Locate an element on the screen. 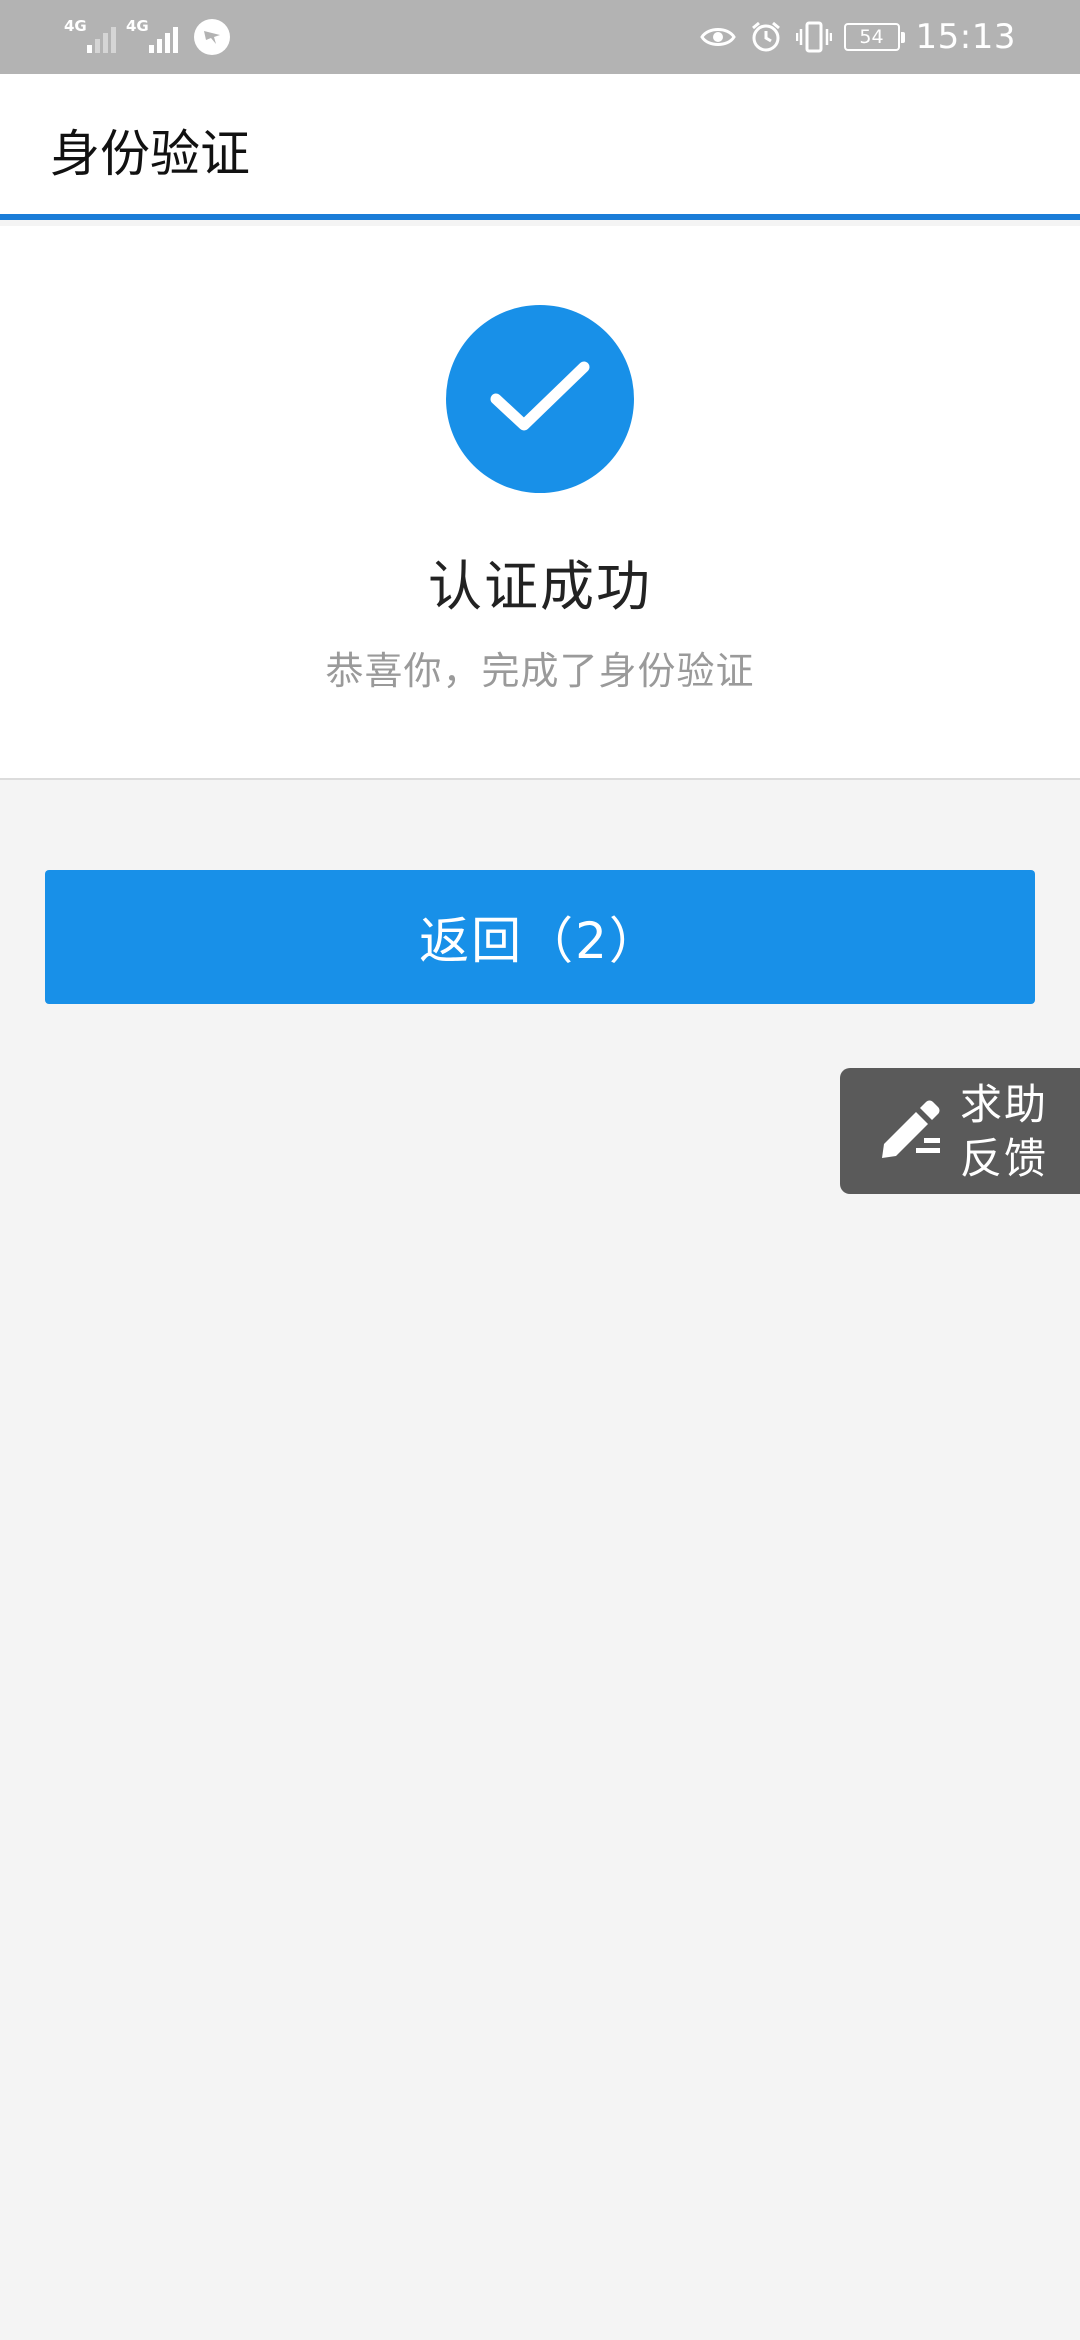 The width and height of the screenshot is (1080, 2340). feedback-label-line1: 求助 is located at coordinates (1004, 1104).